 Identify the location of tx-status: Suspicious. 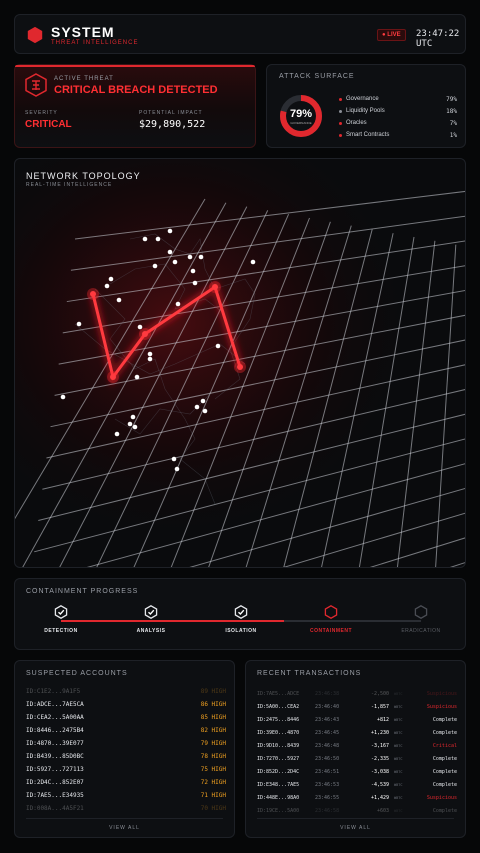
(441, 798).